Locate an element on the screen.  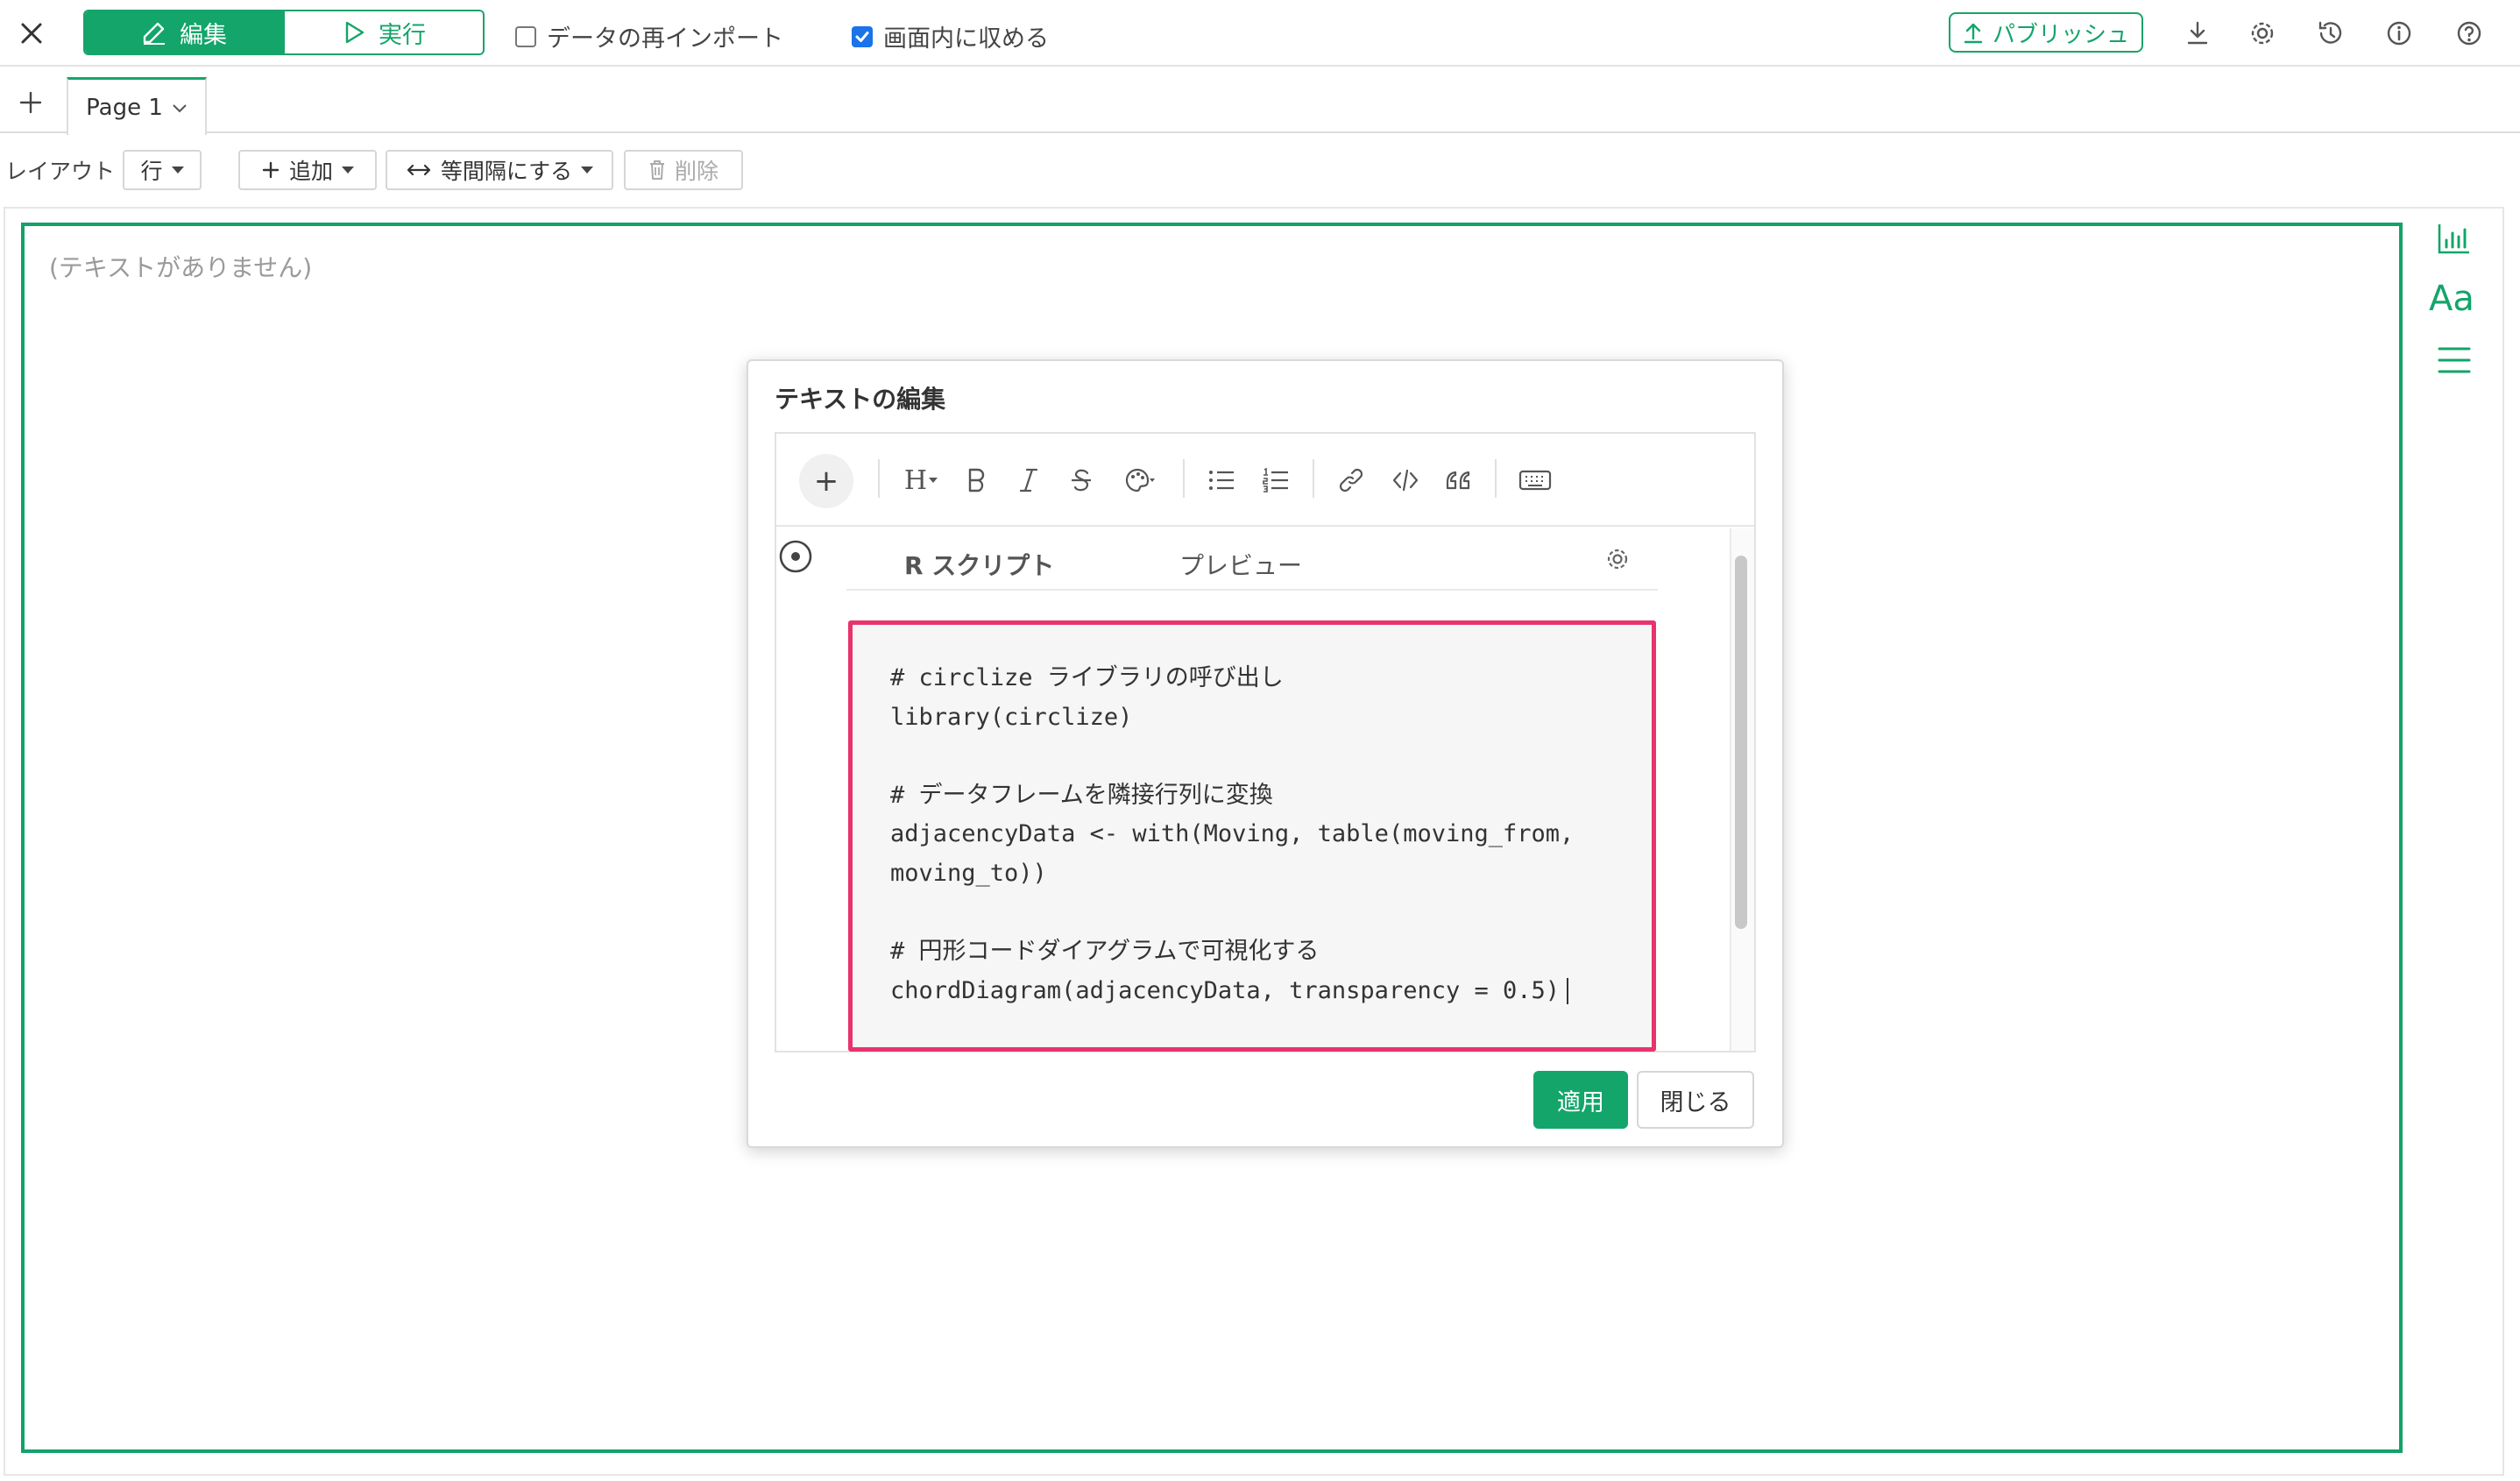
chart-icon is located at coordinates (2454, 239).